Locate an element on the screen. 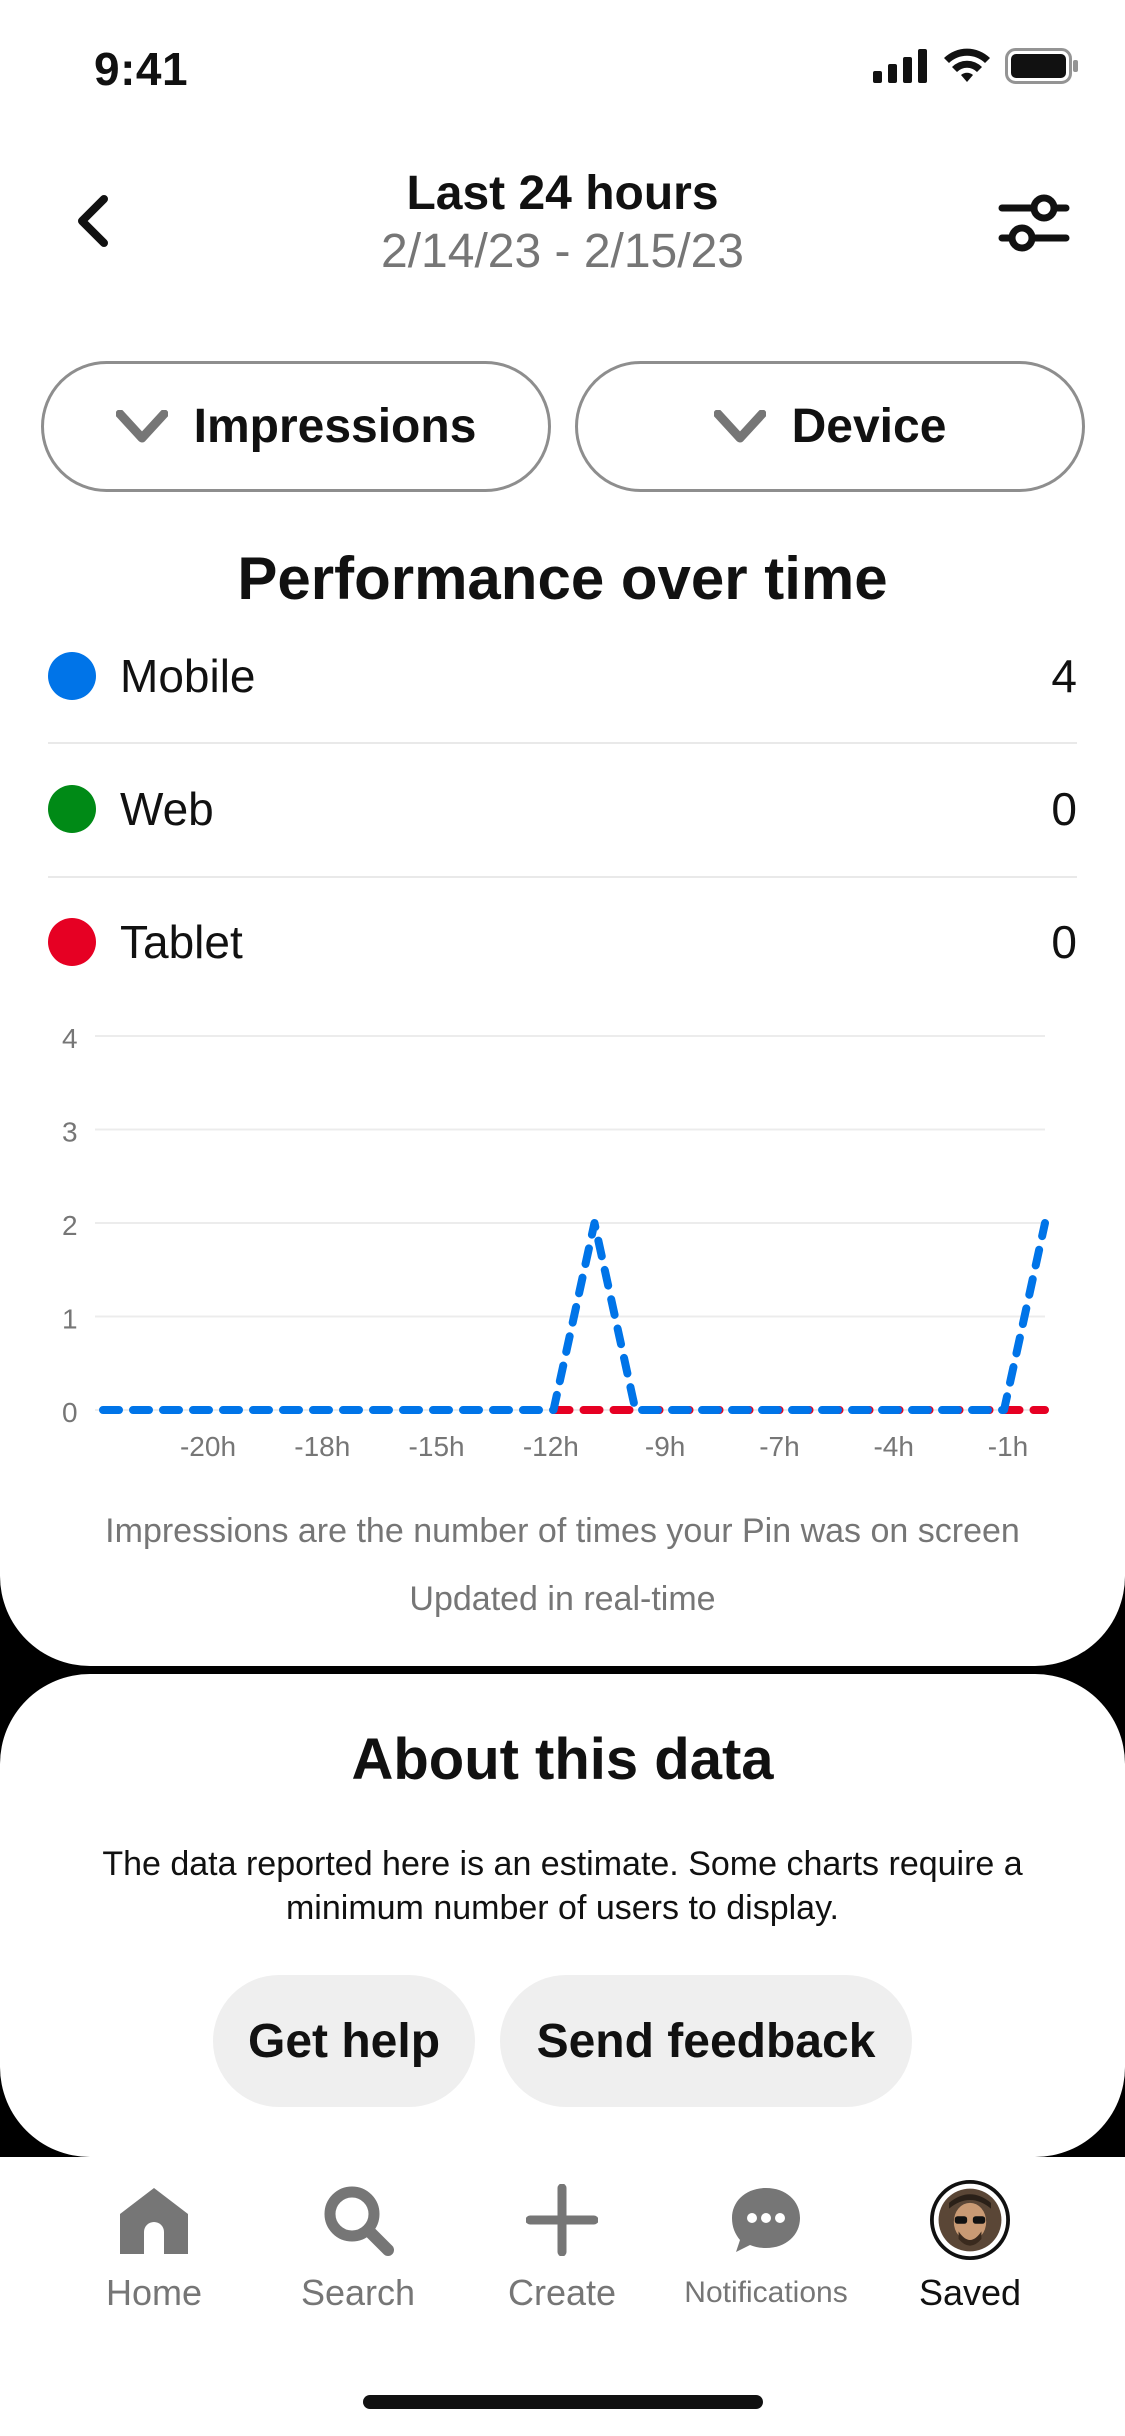 The image size is (1125, 2436). x-tick-label: -1h is located at coordinates (1008, 1446).